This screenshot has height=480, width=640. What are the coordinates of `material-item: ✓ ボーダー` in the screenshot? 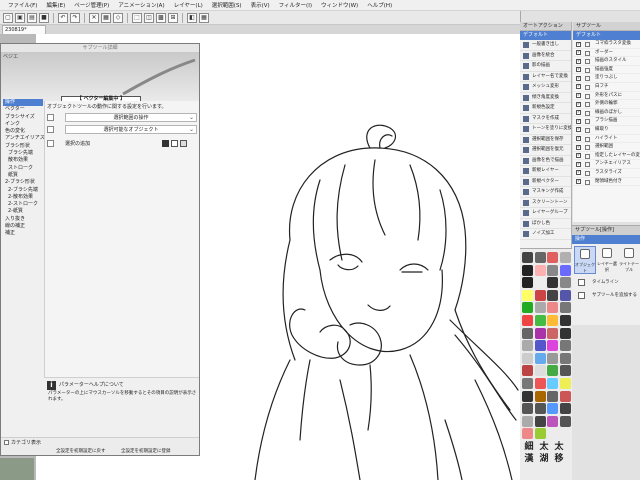 It's located at (606, 53).